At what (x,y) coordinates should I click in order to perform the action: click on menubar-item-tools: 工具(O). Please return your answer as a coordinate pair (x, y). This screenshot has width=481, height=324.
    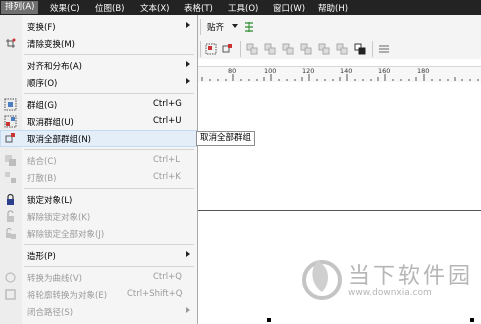
    Looking at the image, I should click on (243, 8).